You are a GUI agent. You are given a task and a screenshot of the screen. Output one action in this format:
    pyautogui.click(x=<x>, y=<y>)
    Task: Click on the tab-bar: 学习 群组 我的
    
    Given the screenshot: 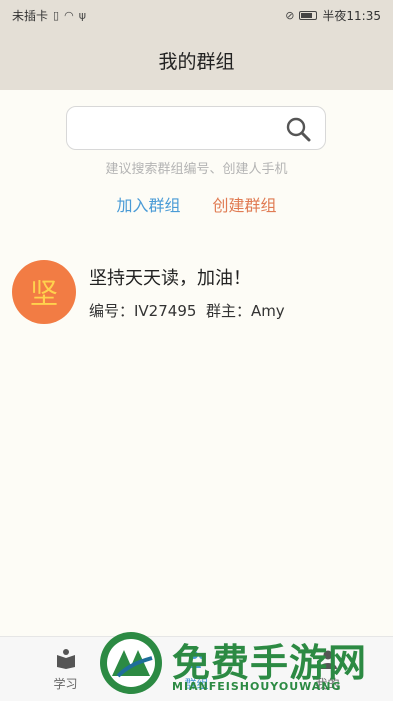 What is the action you would take?
    pyautogui.click(x=196, y=668)
    